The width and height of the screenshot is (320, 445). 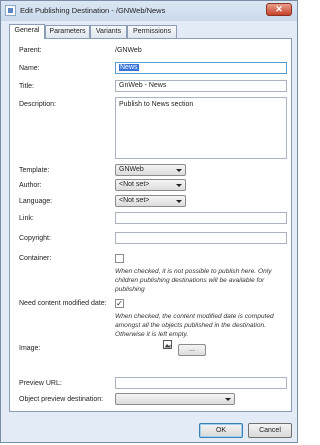 I want to click on tab-permissions: Permissions, so click(x=152, y=31).